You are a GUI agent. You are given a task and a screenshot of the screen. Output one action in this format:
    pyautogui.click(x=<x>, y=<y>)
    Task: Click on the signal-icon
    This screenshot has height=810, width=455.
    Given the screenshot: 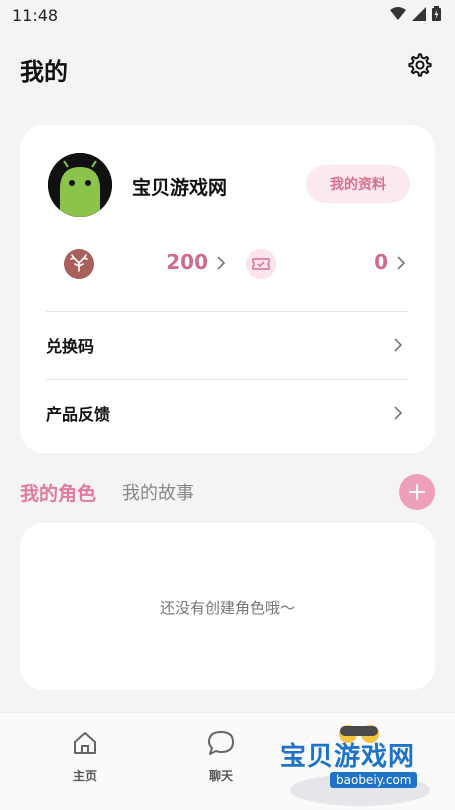 What is the action you would take?
    pyautogui.click(x=419, y=13)
    